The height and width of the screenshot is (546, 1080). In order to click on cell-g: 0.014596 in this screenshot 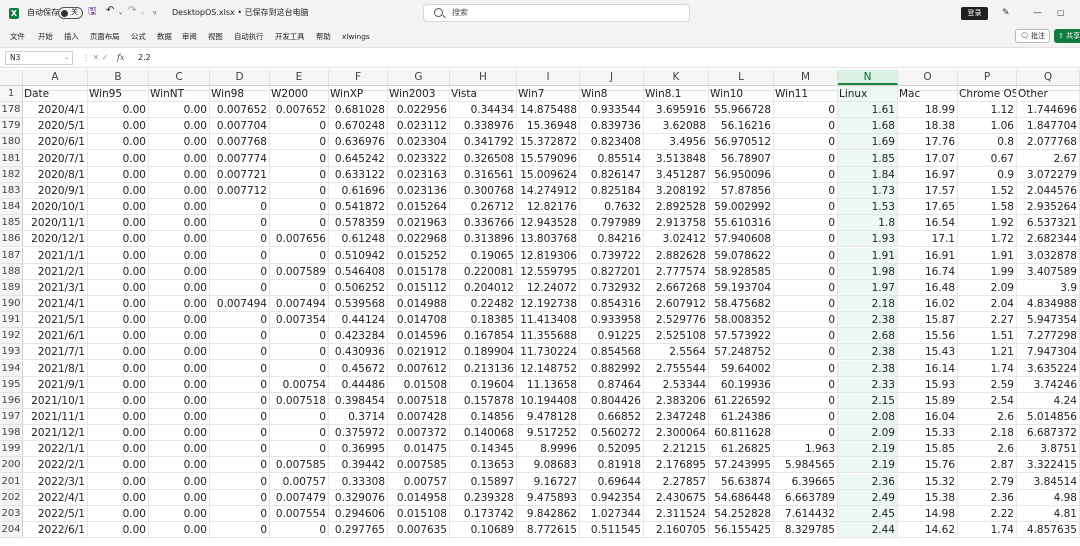, I will do `click(419, 336)`.